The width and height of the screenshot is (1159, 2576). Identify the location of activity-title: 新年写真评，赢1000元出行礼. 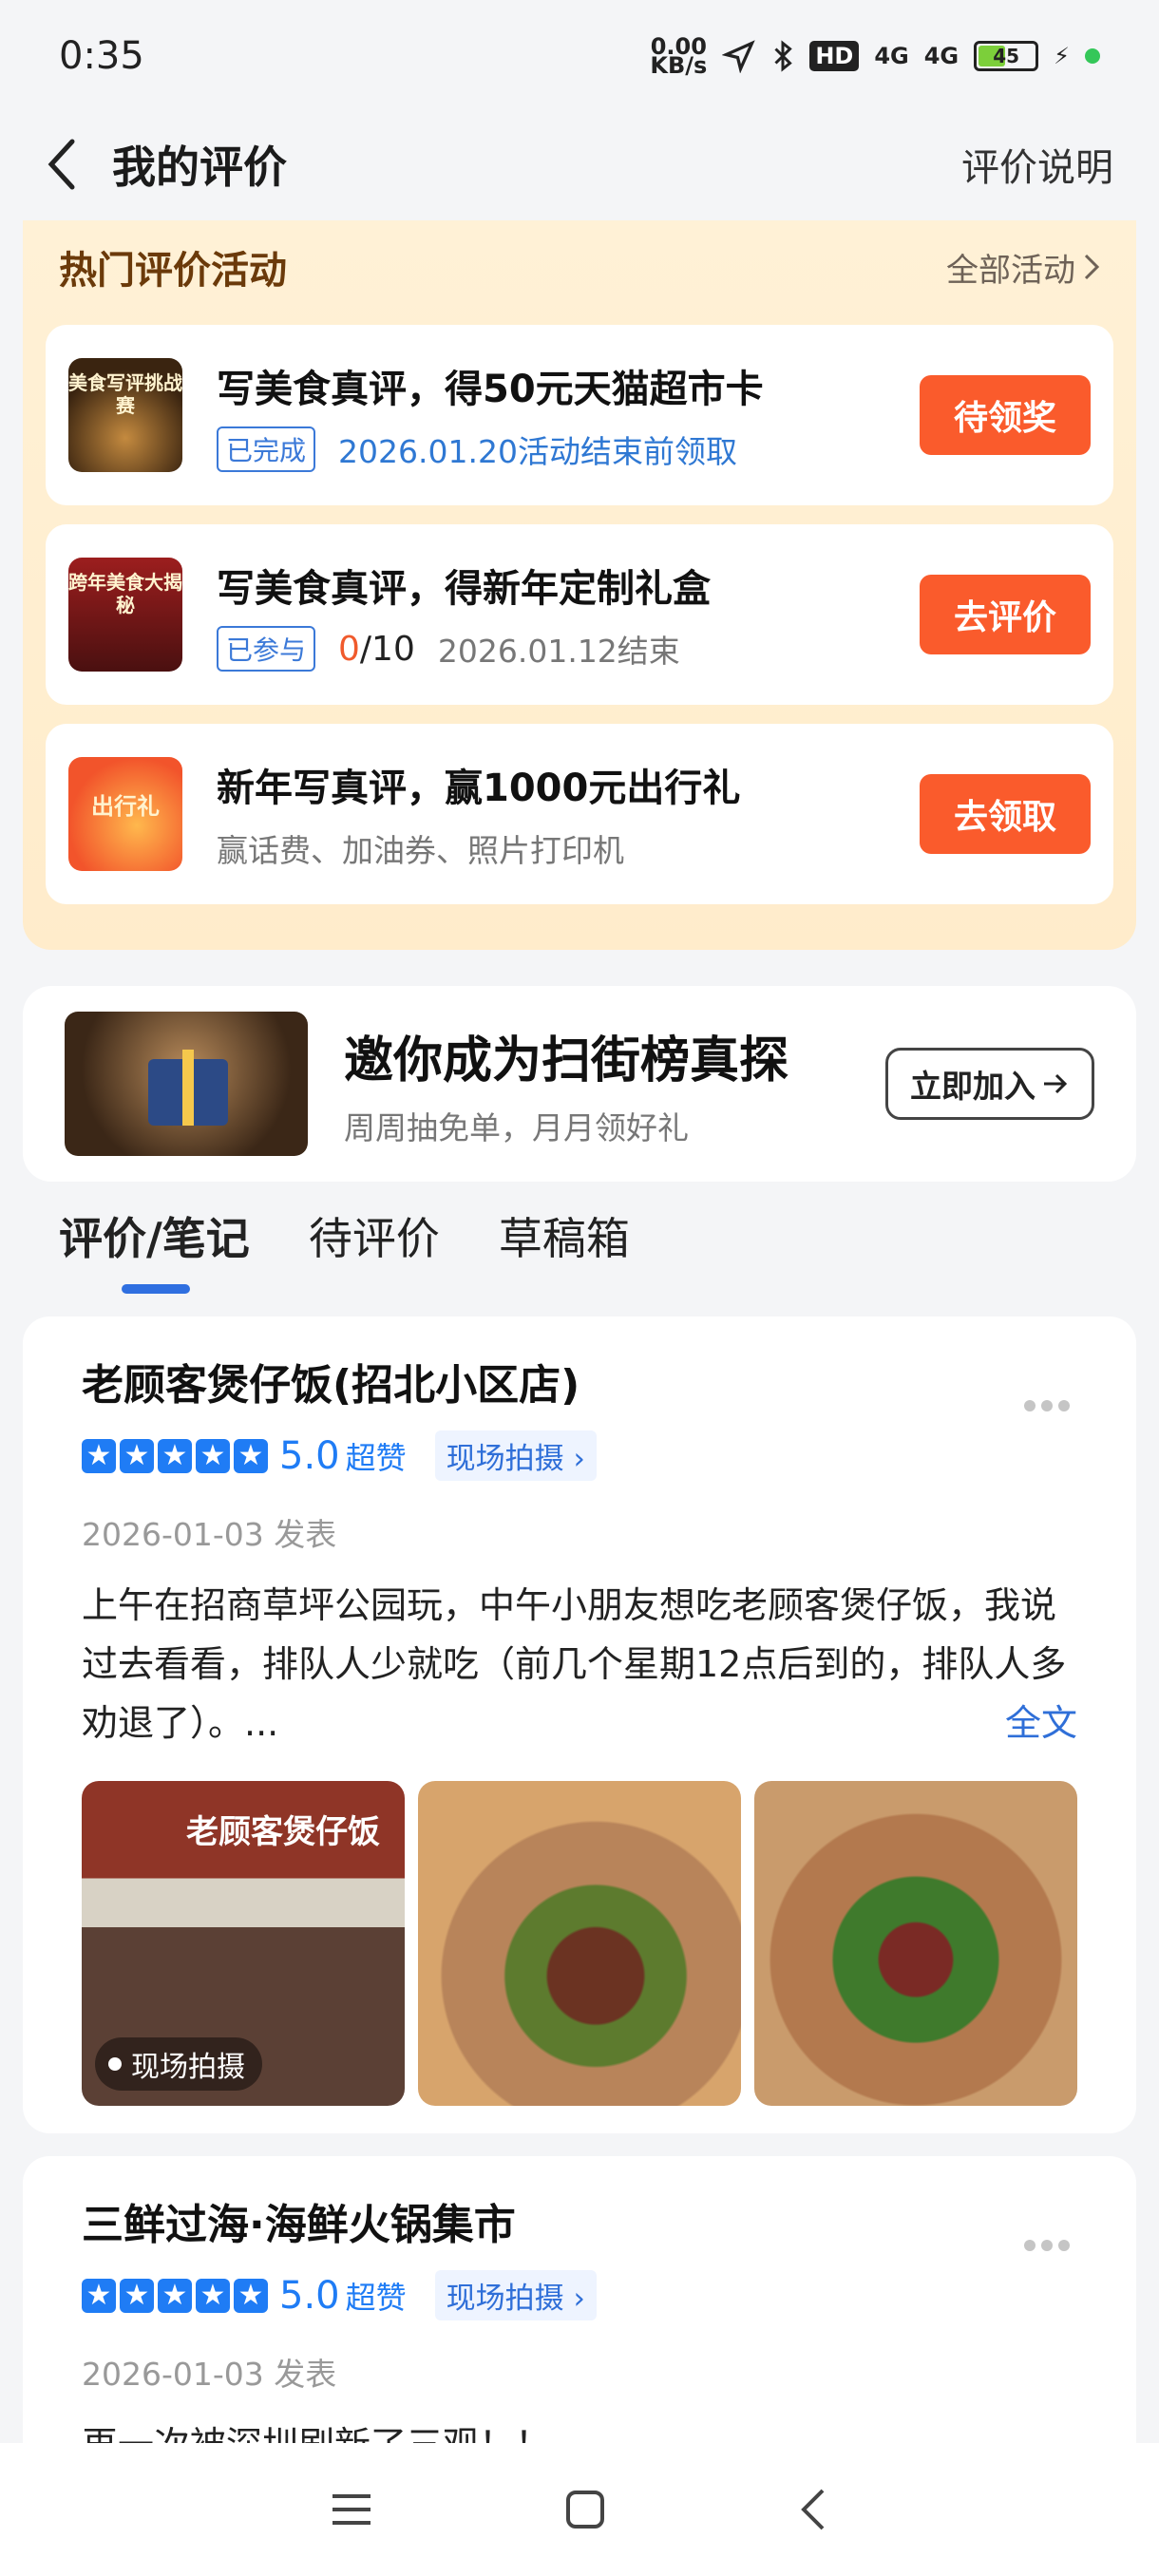
(479, 788).